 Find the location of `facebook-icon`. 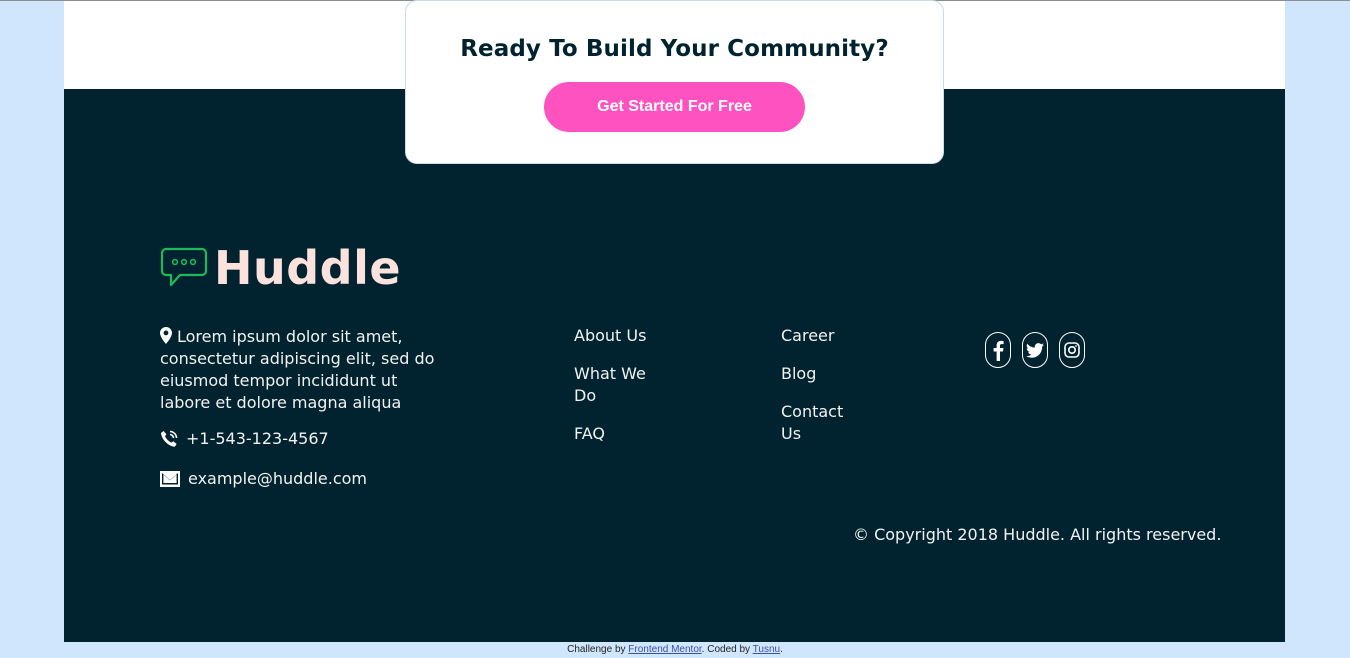

facebook-icon is located at coordinates (998, 350).